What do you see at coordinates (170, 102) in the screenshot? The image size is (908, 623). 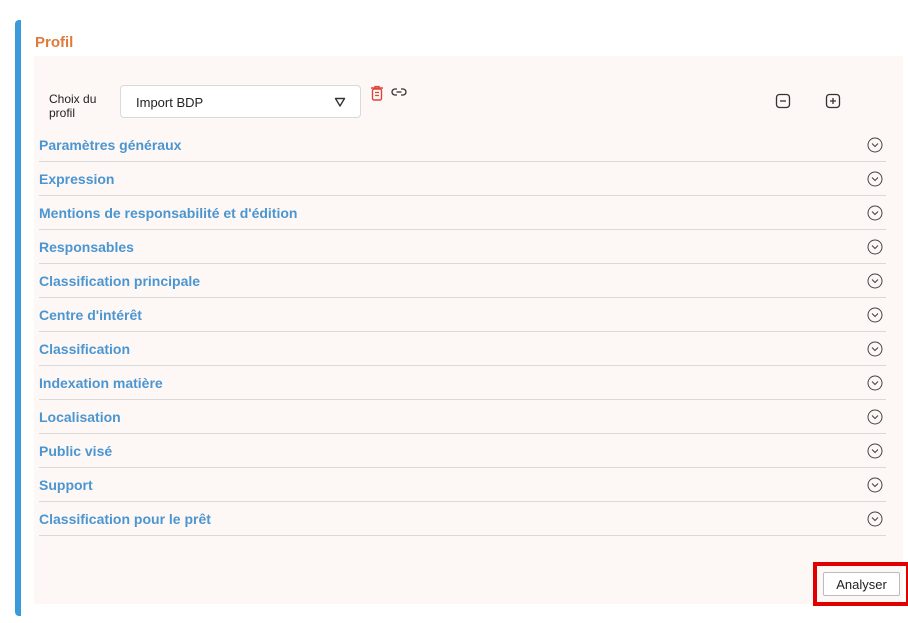 I see `profile-select-value: Import BDP` at bounding box center [170, 102].